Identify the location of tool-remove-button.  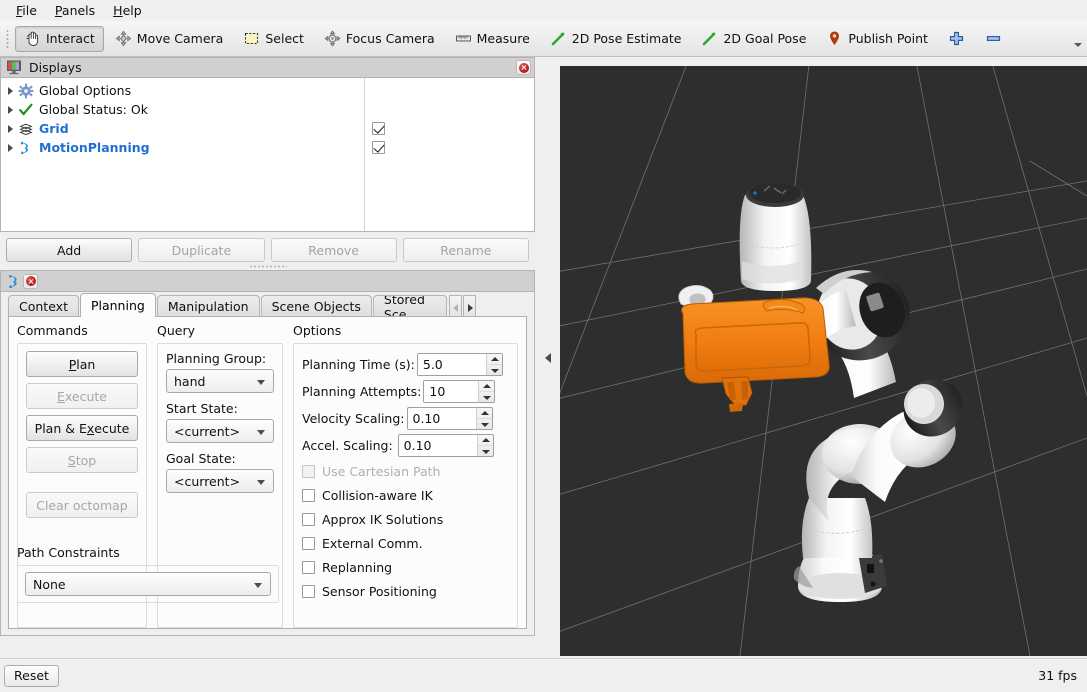
(993, 39).